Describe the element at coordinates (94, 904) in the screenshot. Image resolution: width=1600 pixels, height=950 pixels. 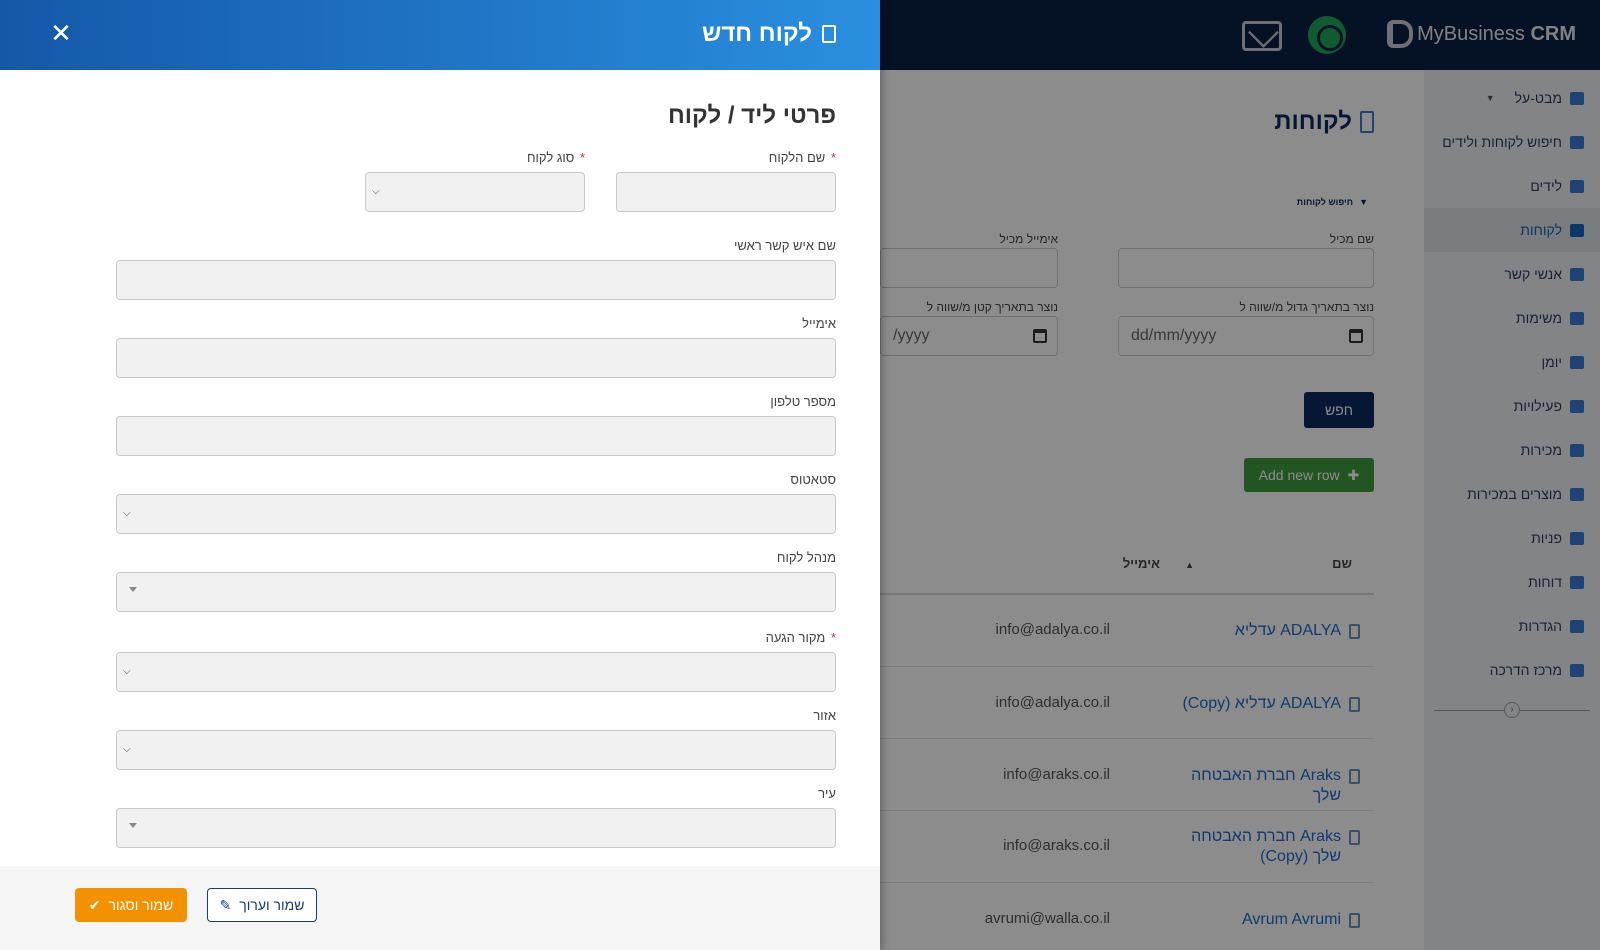
I see `check-icon: ✔` at that location.